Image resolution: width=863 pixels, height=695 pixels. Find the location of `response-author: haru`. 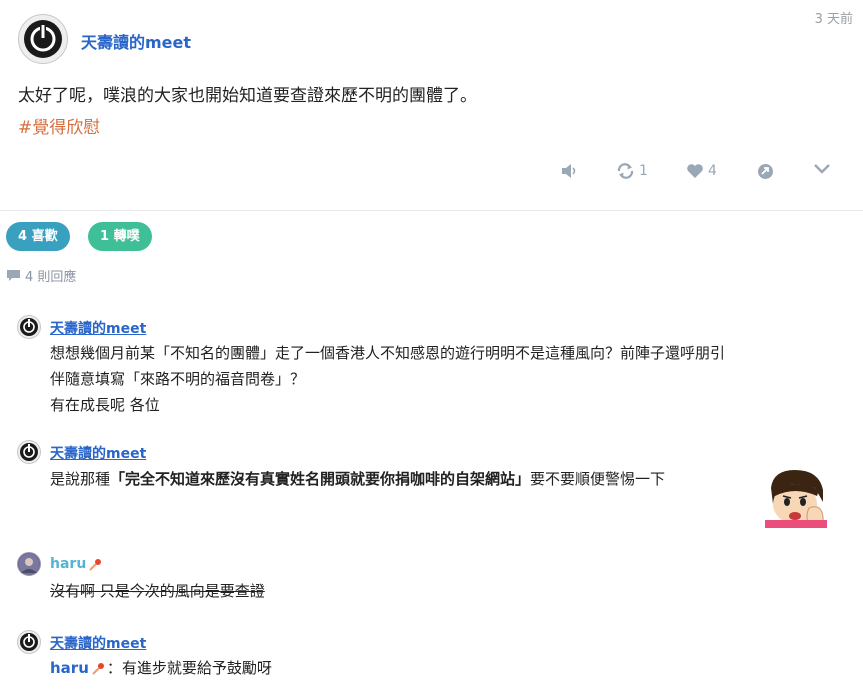

response-author: haru is located at coordinates (68, 564).